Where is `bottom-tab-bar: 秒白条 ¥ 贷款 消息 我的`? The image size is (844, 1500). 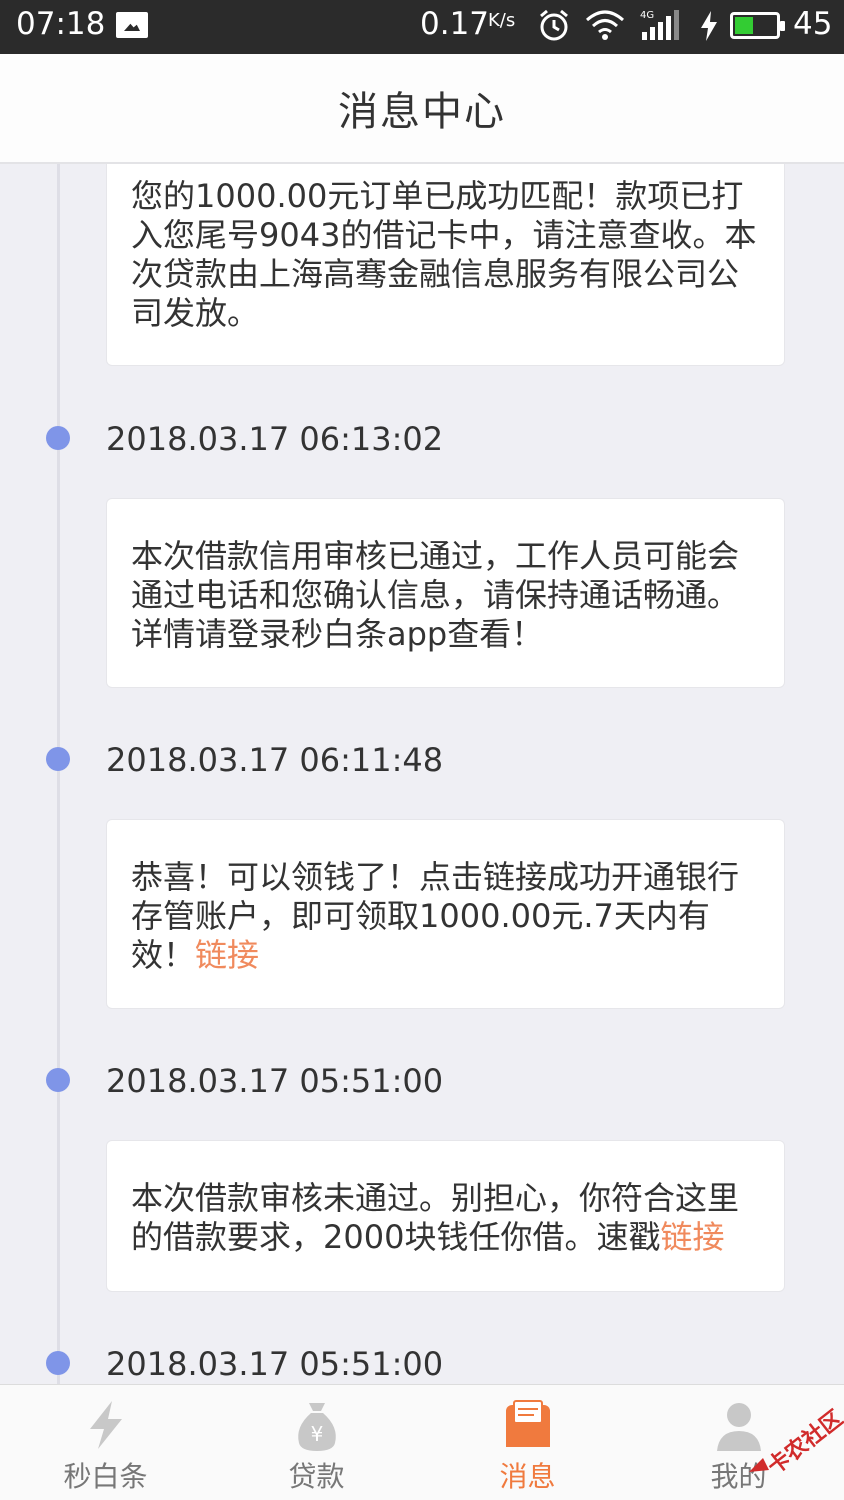 bottom-tab-bar: 秒白条 ¥ 贷款 消息 我的 is located at coordinates (422, 1442).